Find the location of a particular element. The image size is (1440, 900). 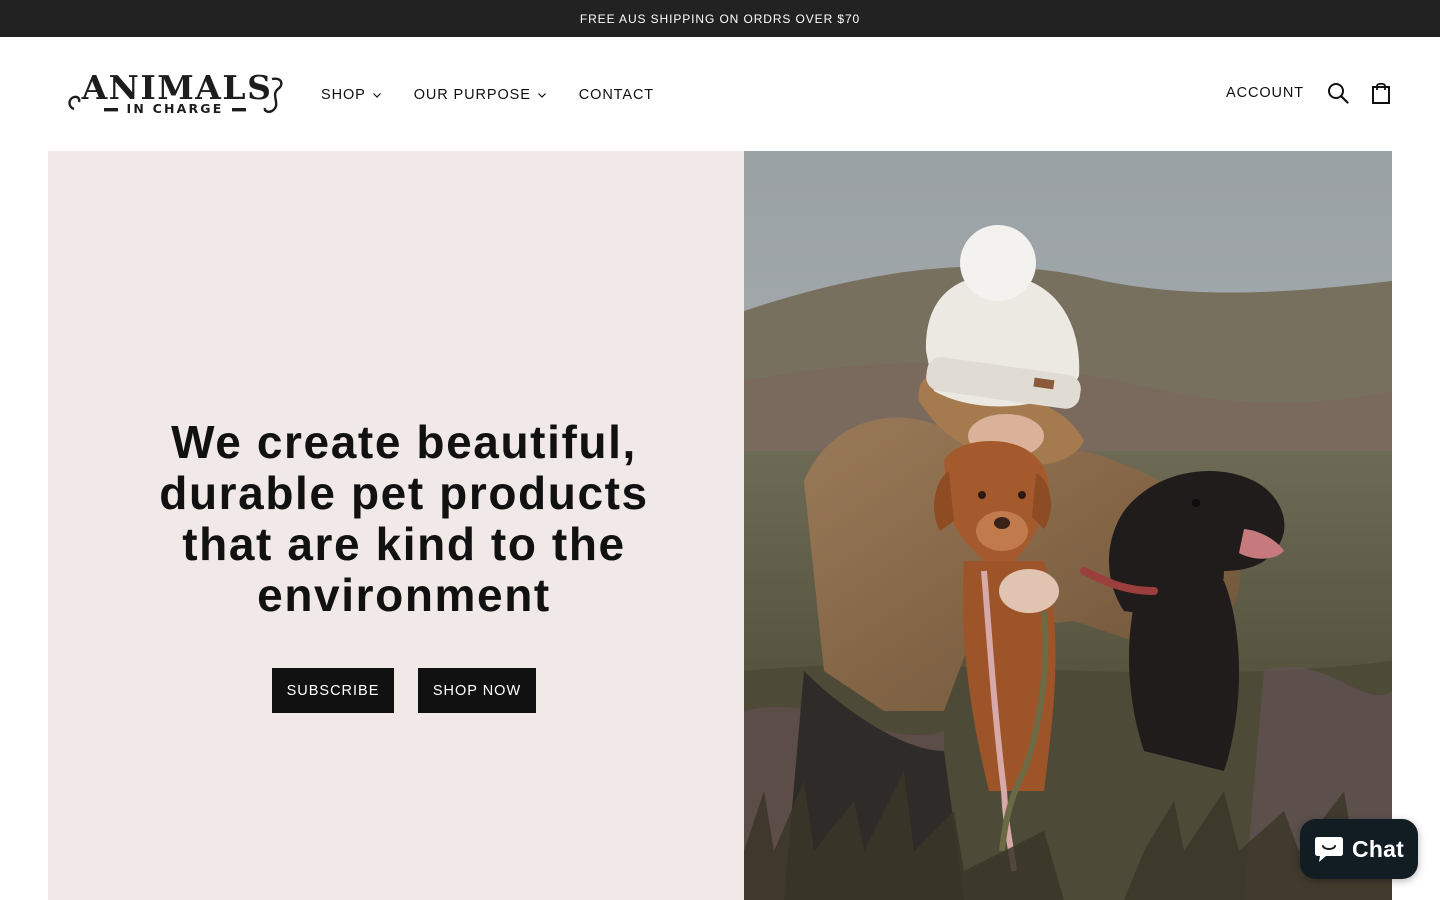

announcement-text: FREE AUS SHIPPING ON ORDRS OVER $70 is located at coordinates (720, 18).